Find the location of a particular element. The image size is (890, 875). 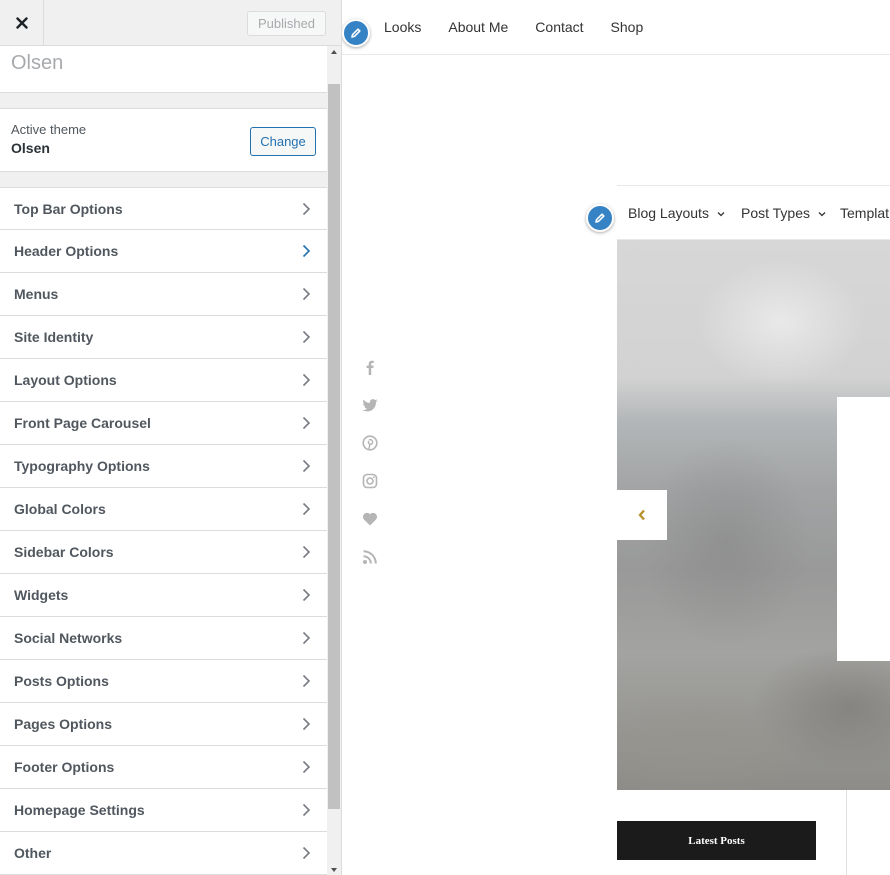

close-icon is located at coordinates (21, 22).